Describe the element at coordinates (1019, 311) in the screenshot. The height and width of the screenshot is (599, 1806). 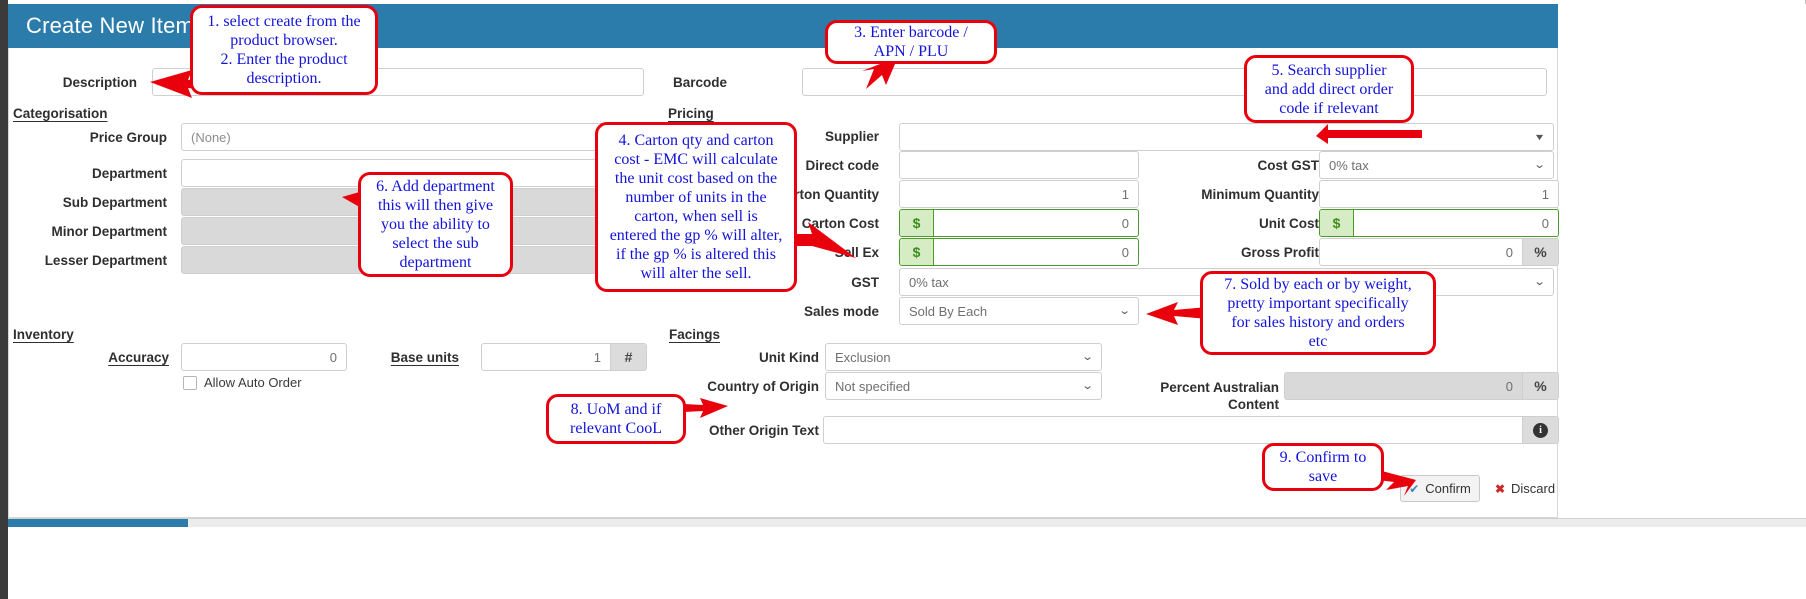
I see `sales-mode-select: Sold By Each ⌄` at that location.